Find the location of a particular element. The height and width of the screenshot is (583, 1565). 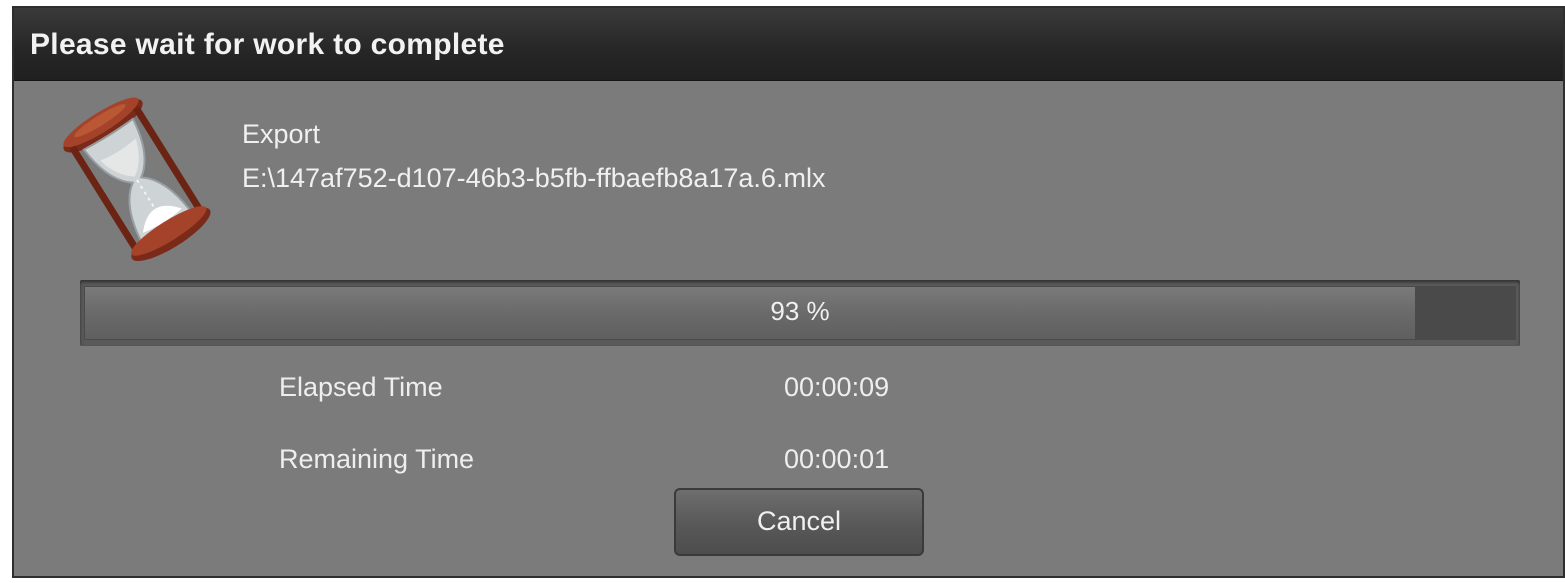

dialog-title: Please wait for work to complete is located at coordinates (267, 44).